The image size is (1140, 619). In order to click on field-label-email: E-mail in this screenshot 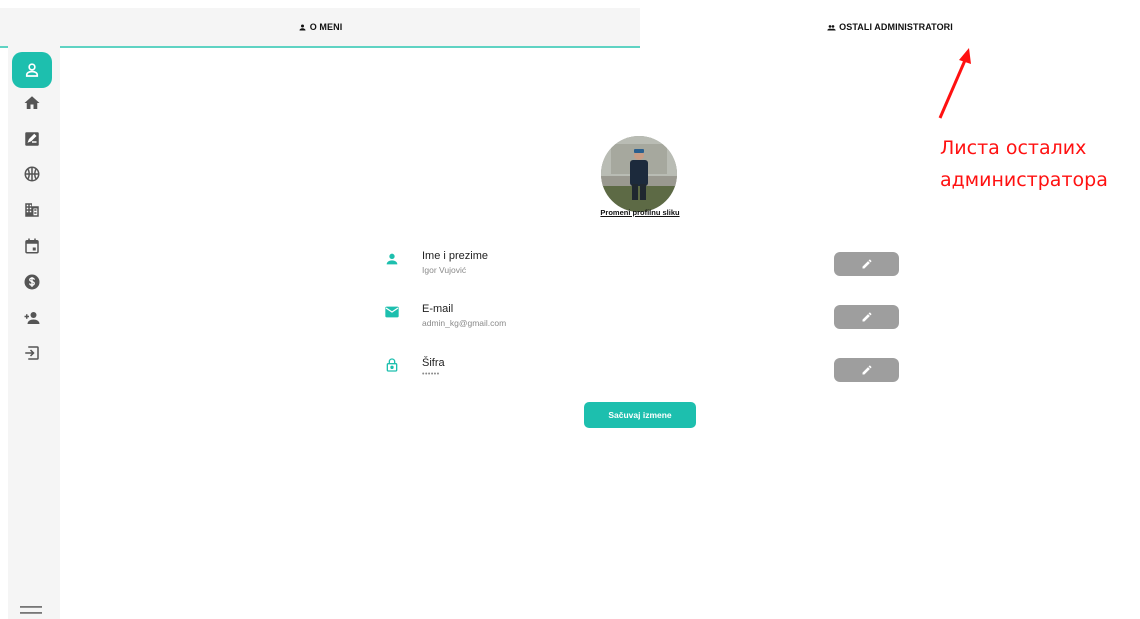, I will do `click(438, 309)`.